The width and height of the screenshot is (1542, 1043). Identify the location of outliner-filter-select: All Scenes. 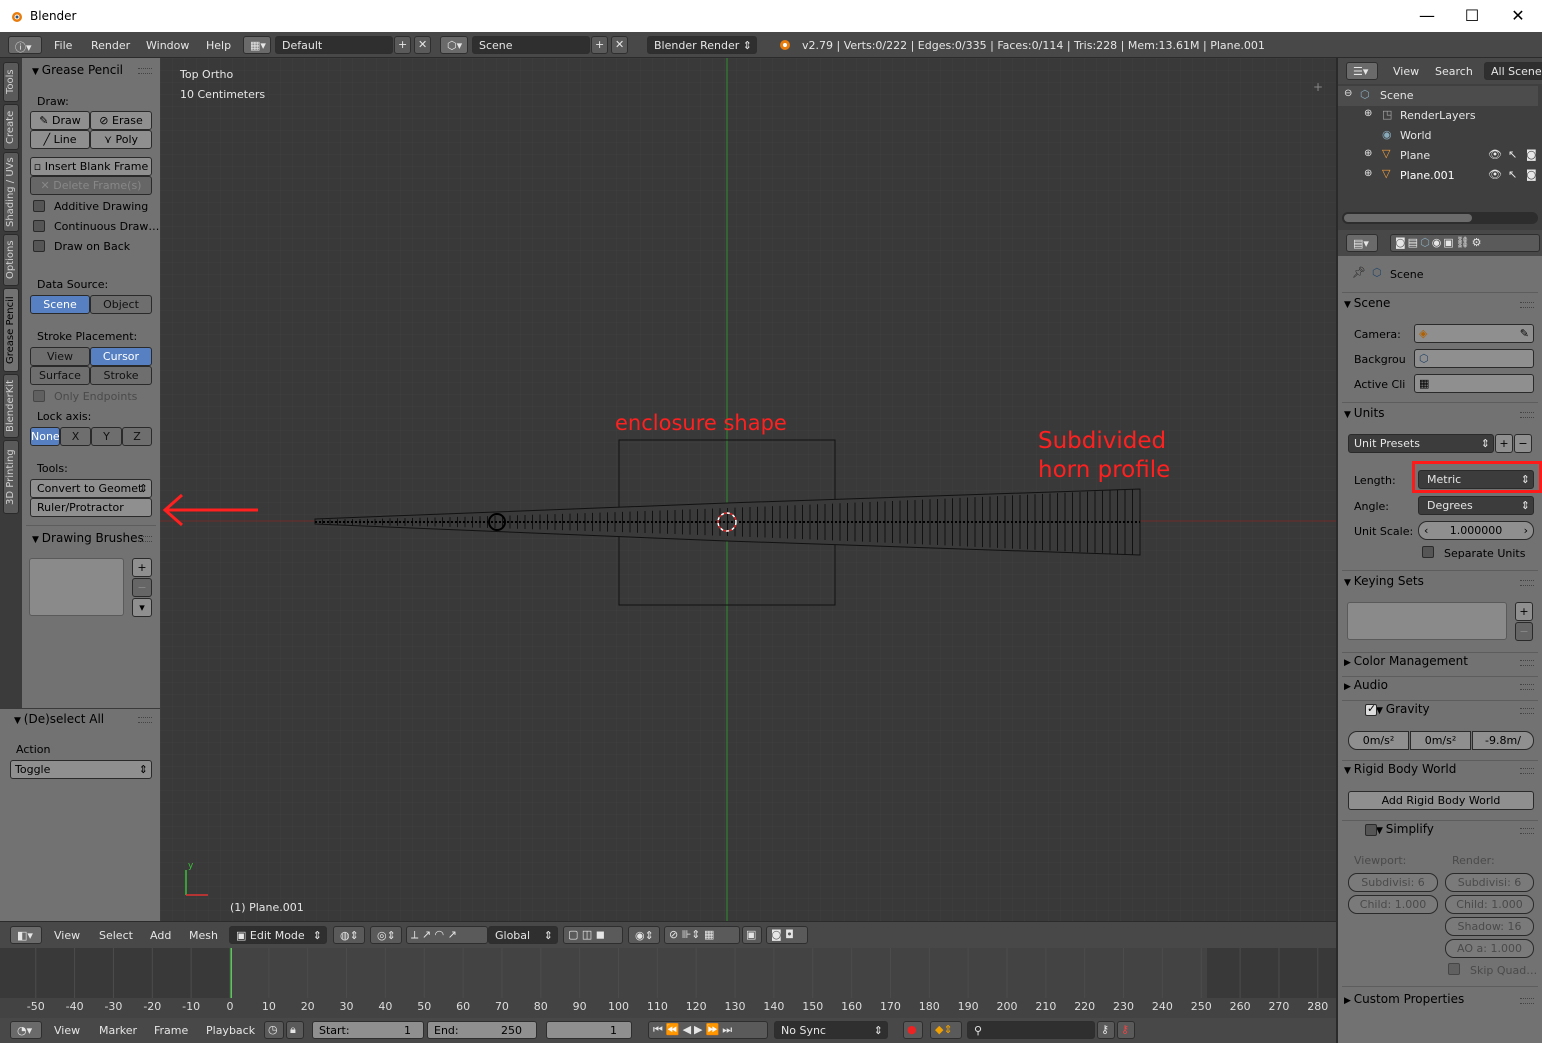
(1513, 71).